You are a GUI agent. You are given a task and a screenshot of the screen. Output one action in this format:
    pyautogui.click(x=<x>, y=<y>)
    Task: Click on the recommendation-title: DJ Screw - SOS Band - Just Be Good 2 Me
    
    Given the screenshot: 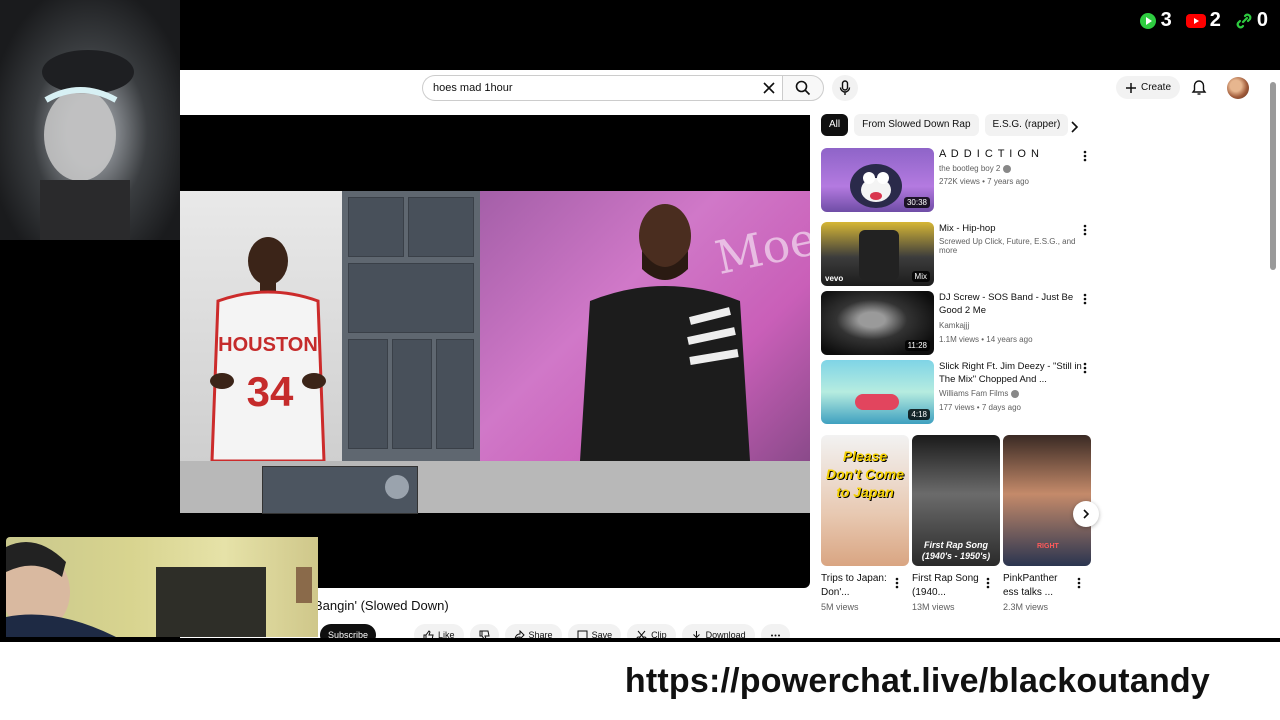 What is the action you would take?
    pyautogui.click(x=1014, y=304)
    